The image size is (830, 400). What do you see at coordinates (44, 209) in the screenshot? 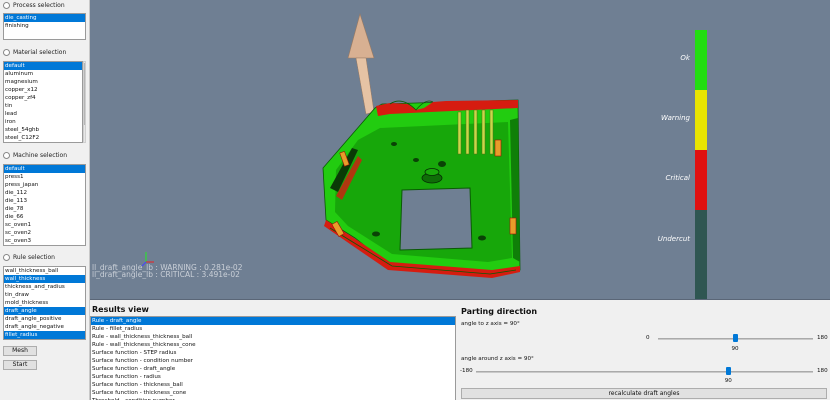
I see `list-item: die_78` at bounding box center [44, 209].